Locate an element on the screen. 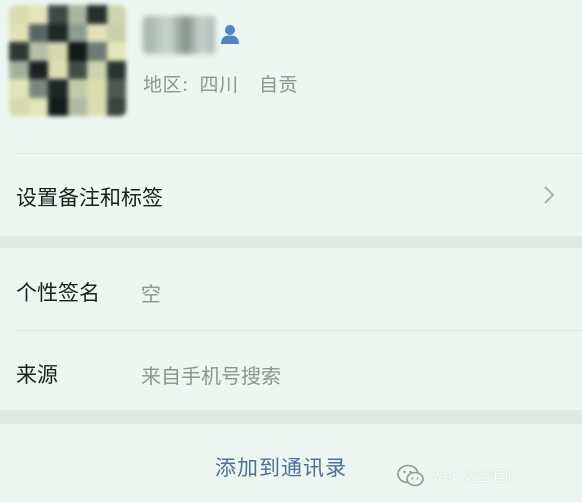 The image size is (582, 502). person-icon is located at coordinates (230, 34).